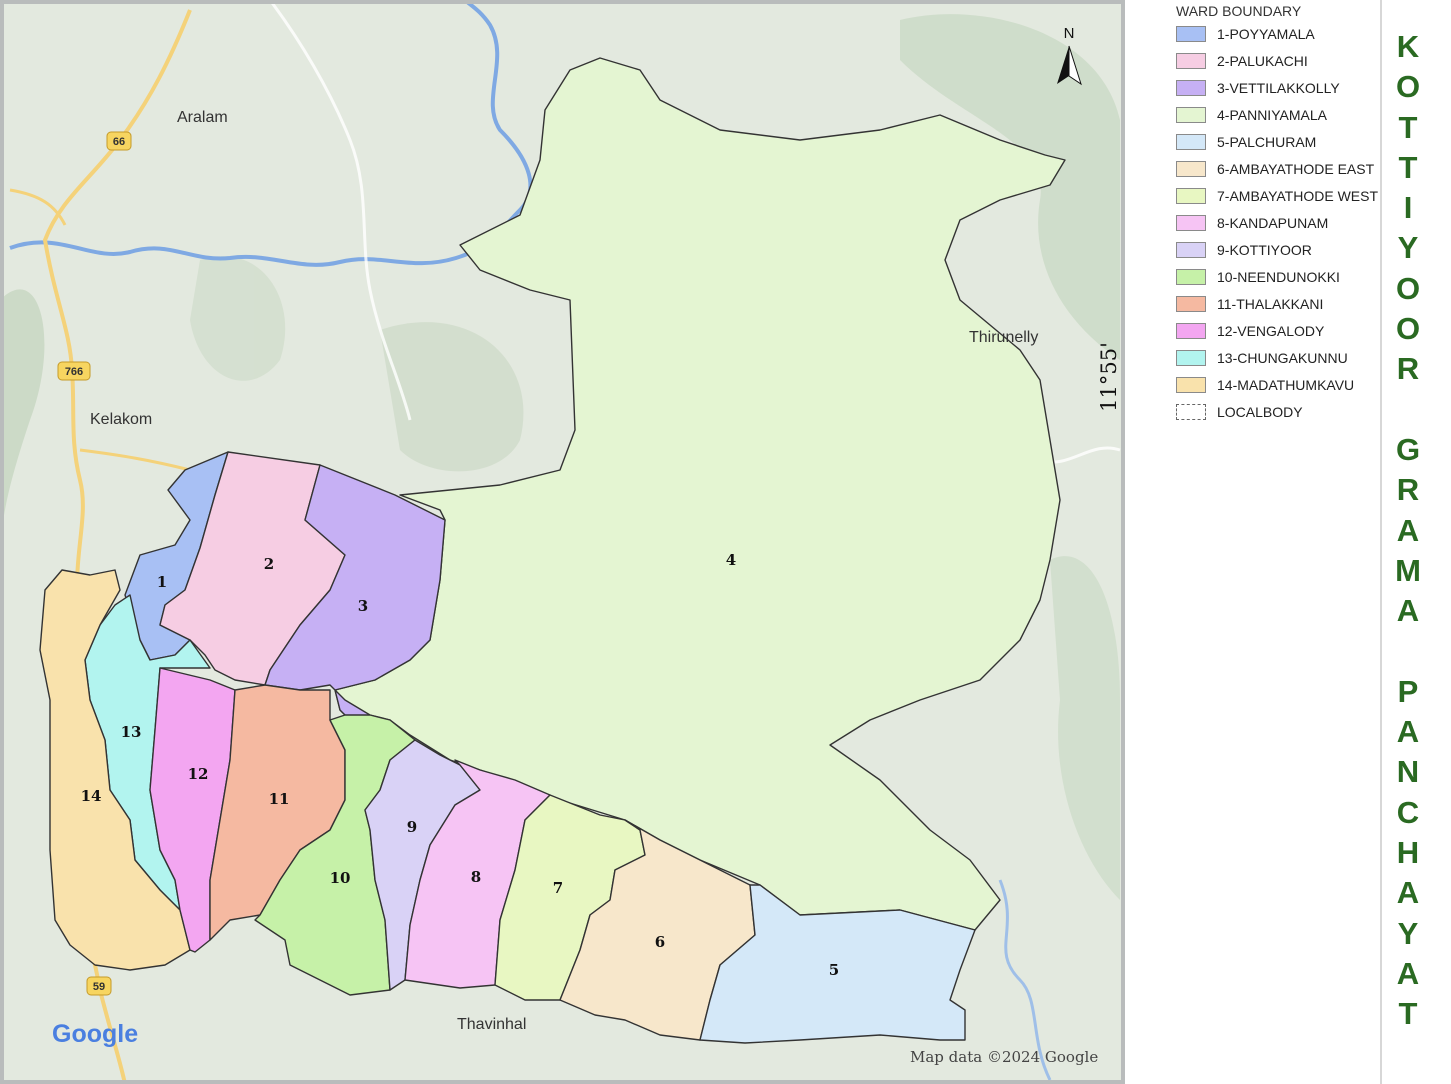 The width and height of the screenshot is (1451, 1084). I want to click on google-logo: Google, so click(95, 1034).